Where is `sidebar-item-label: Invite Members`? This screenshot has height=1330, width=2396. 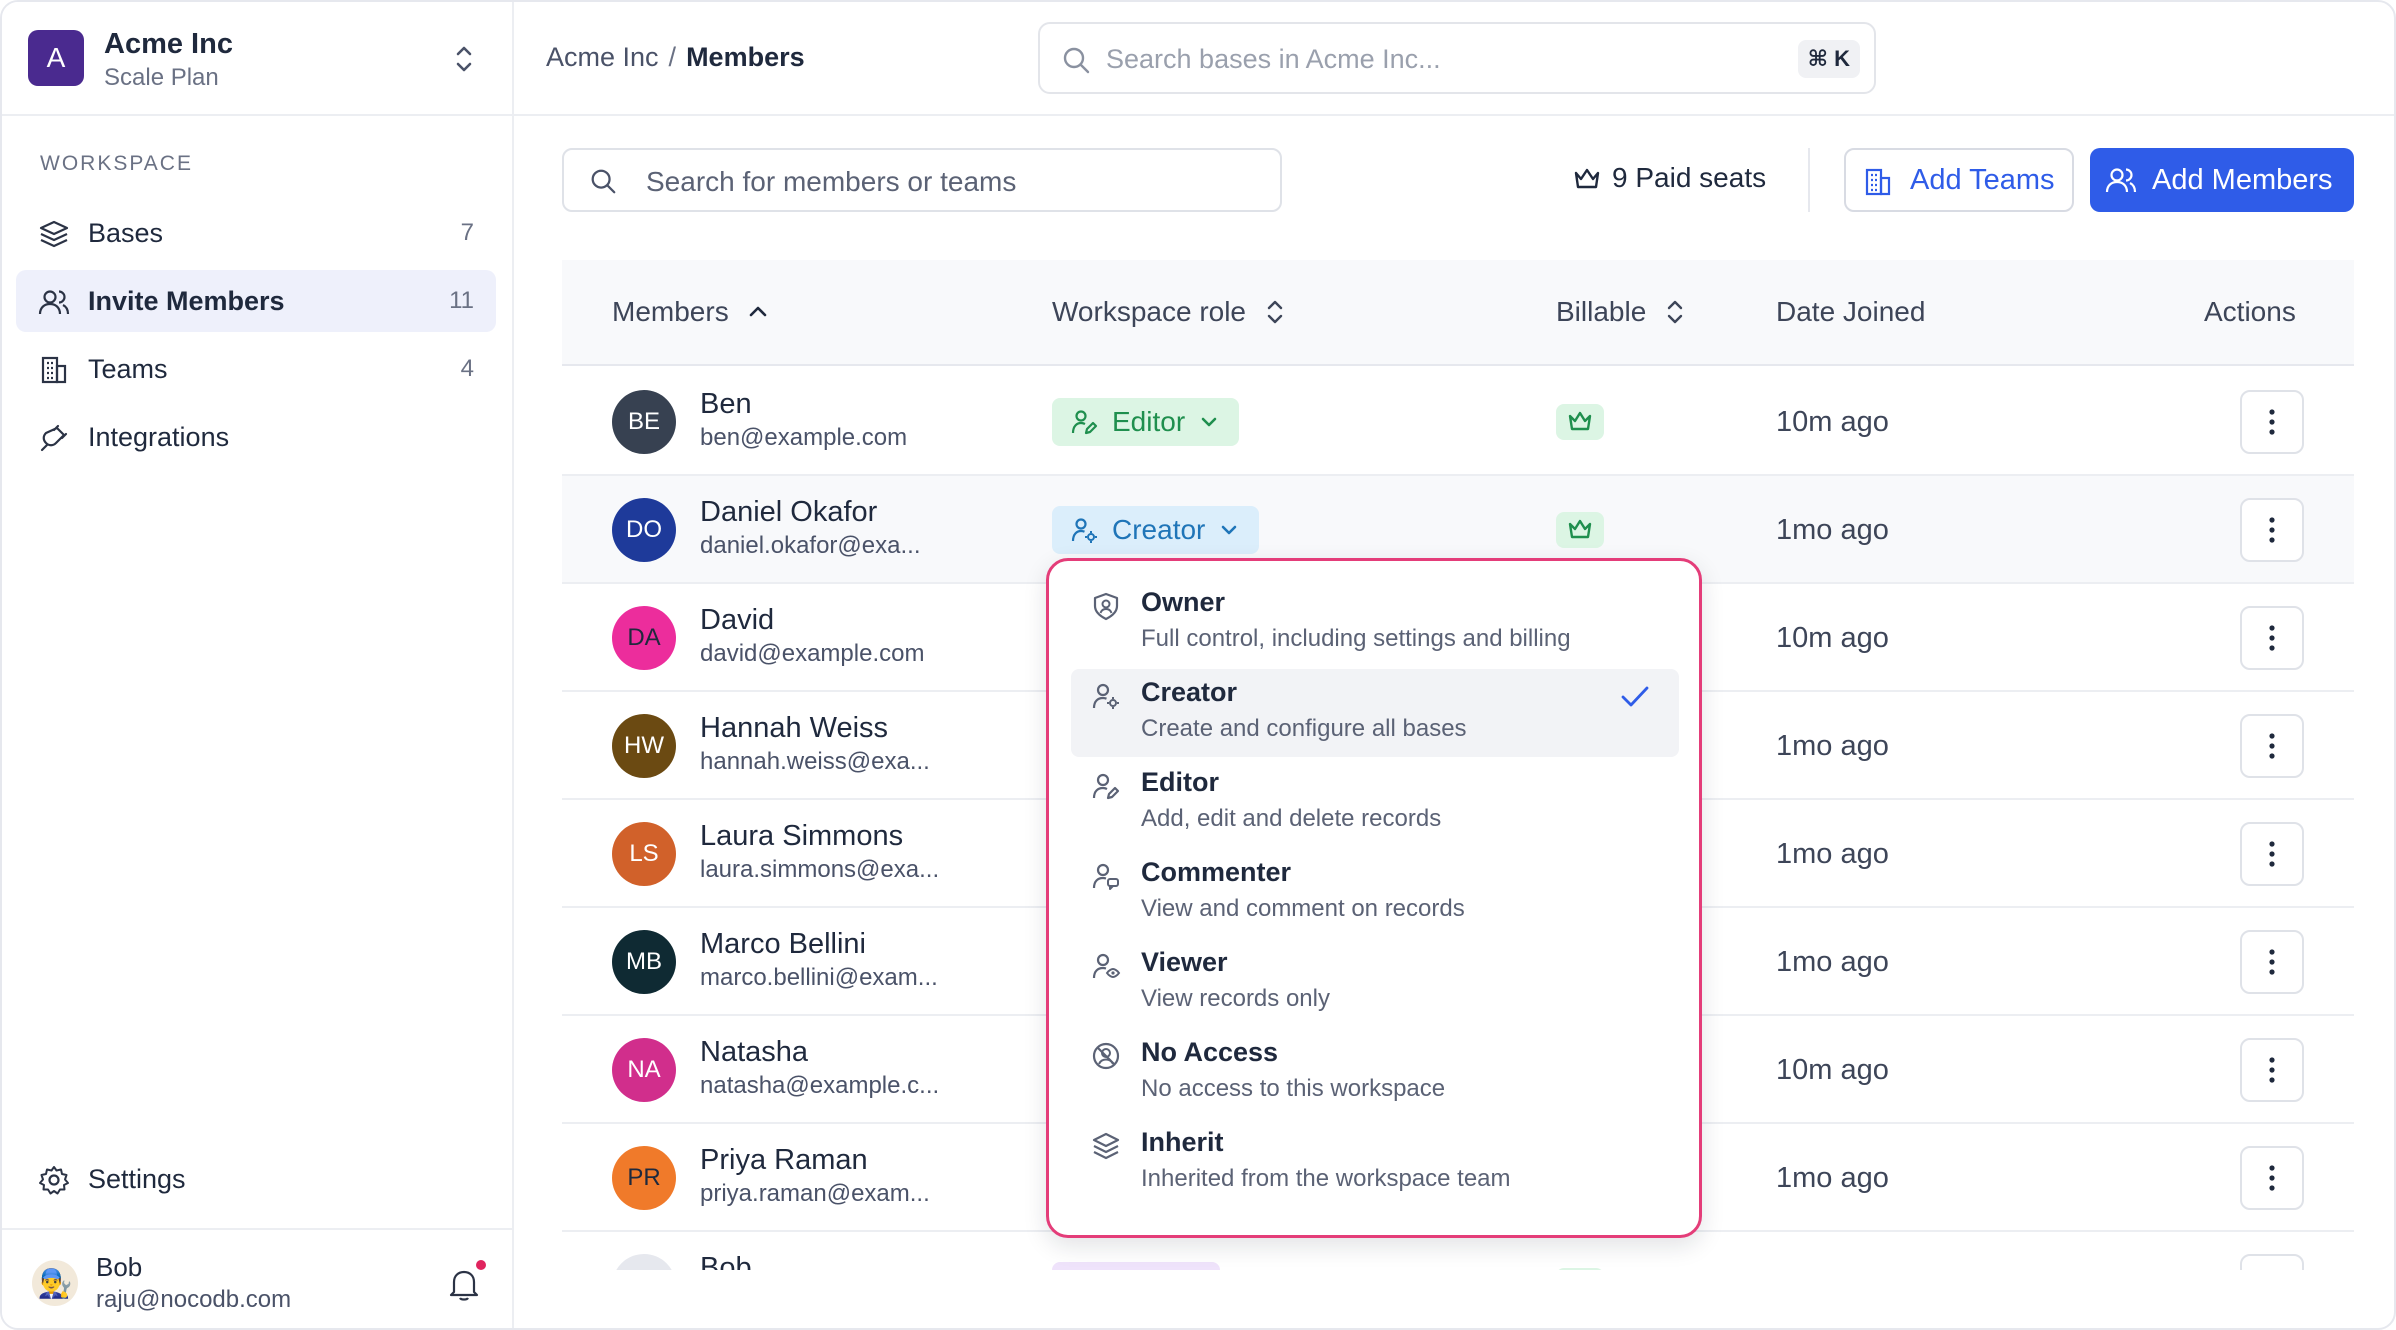
sidebar-item-label: Invite Members is located at coordinates (186, 300).